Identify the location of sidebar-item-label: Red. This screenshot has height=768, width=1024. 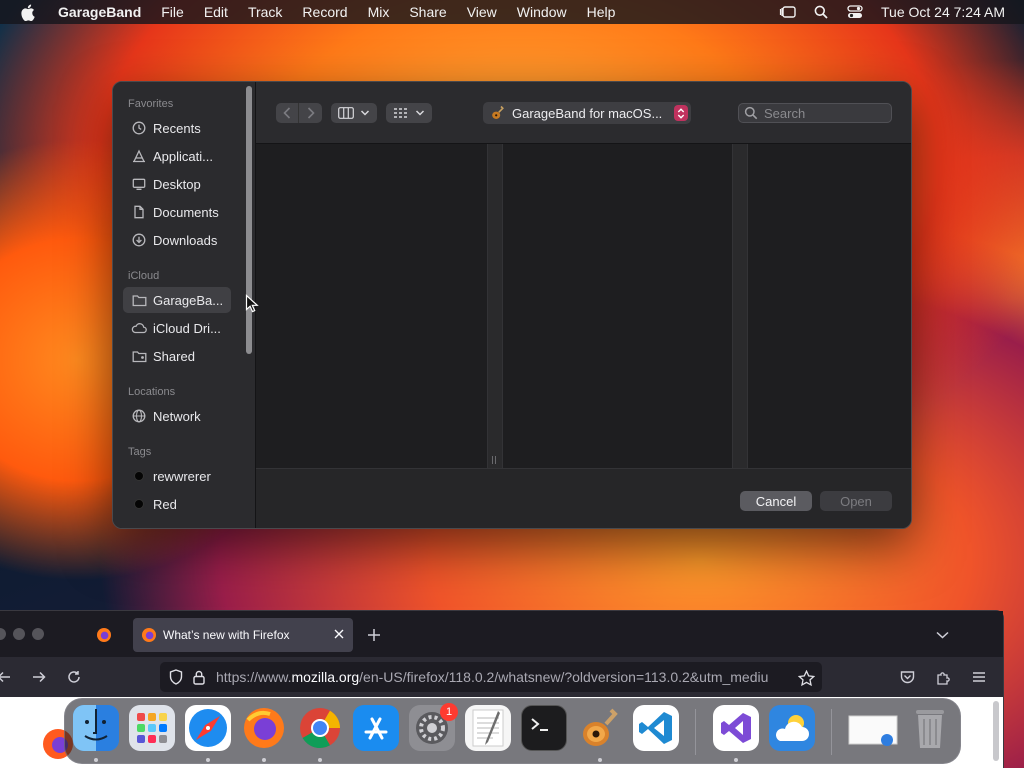
(165, 504).